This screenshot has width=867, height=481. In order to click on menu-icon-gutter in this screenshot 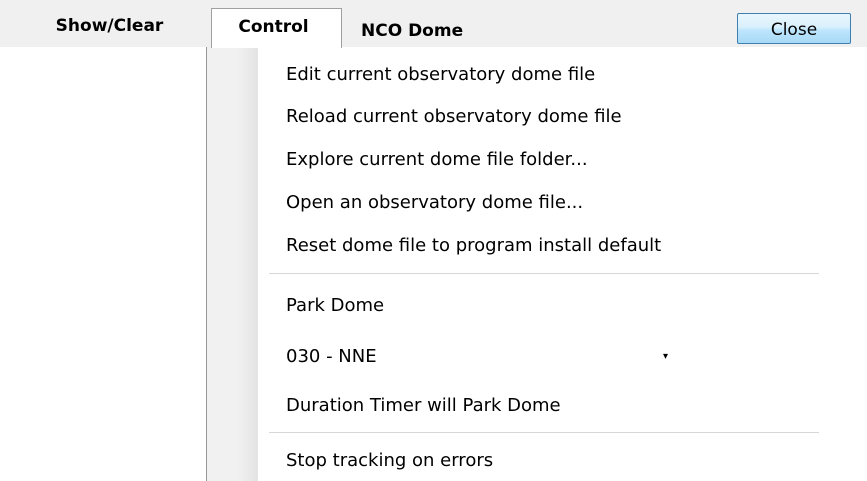, I will do `click(232, 264)`.